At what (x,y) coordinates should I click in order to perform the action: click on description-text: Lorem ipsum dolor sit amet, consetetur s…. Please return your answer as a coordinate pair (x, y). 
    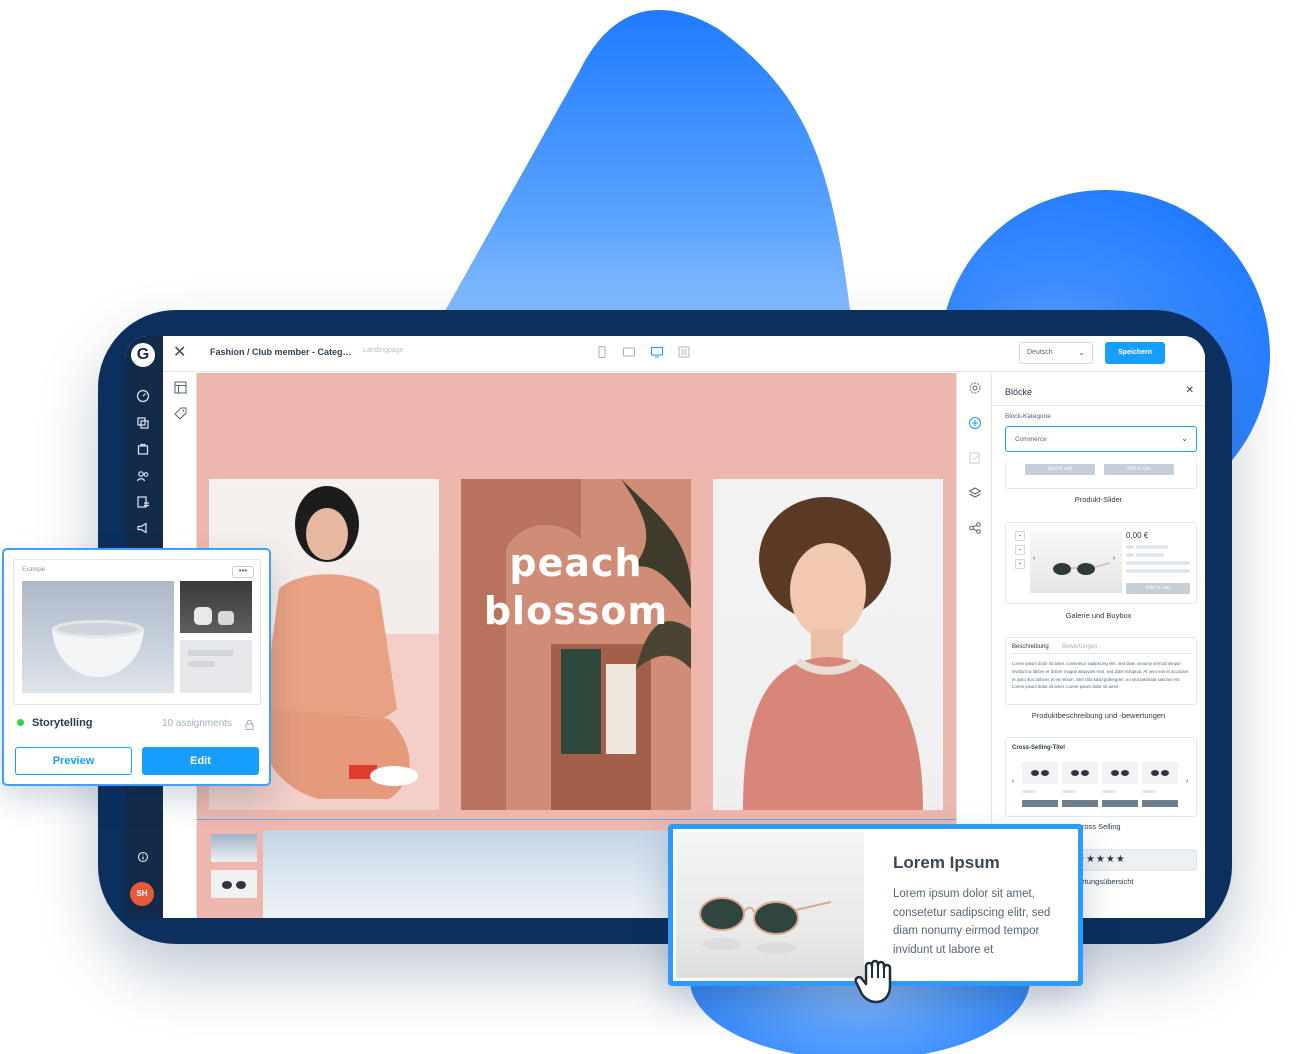
    Looking at the image, I should click on (1100, 675).